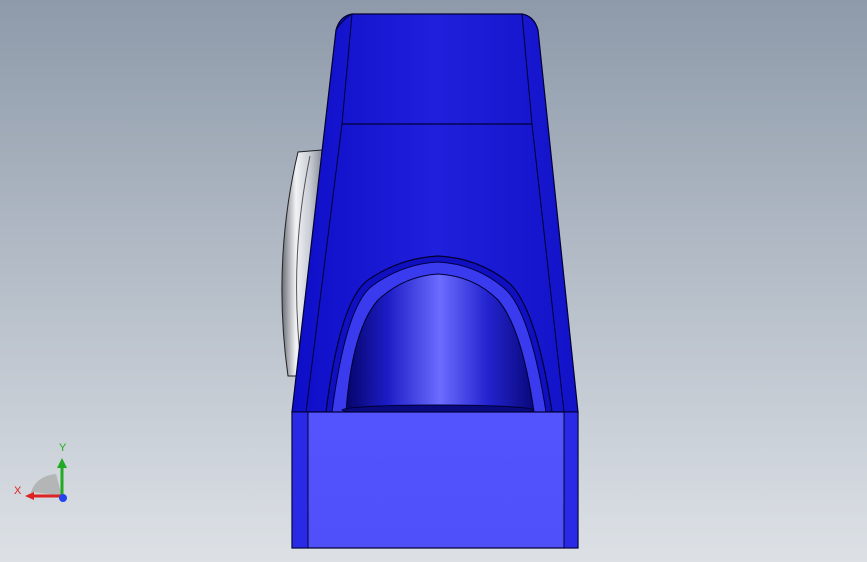 The width and height of the screenshot is (867, 562). I want to click on y-axis-label: Y, so click(63, 448).